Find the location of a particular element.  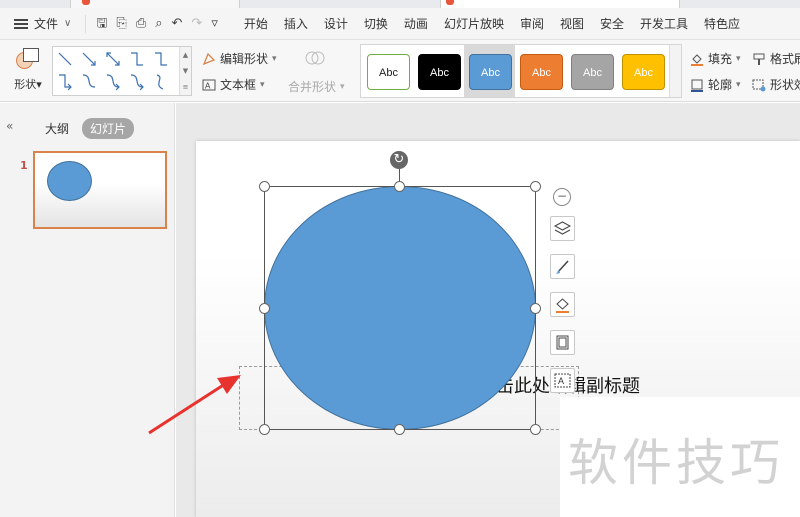

save-icon: 🖫 is located at coordinates (101, 23).